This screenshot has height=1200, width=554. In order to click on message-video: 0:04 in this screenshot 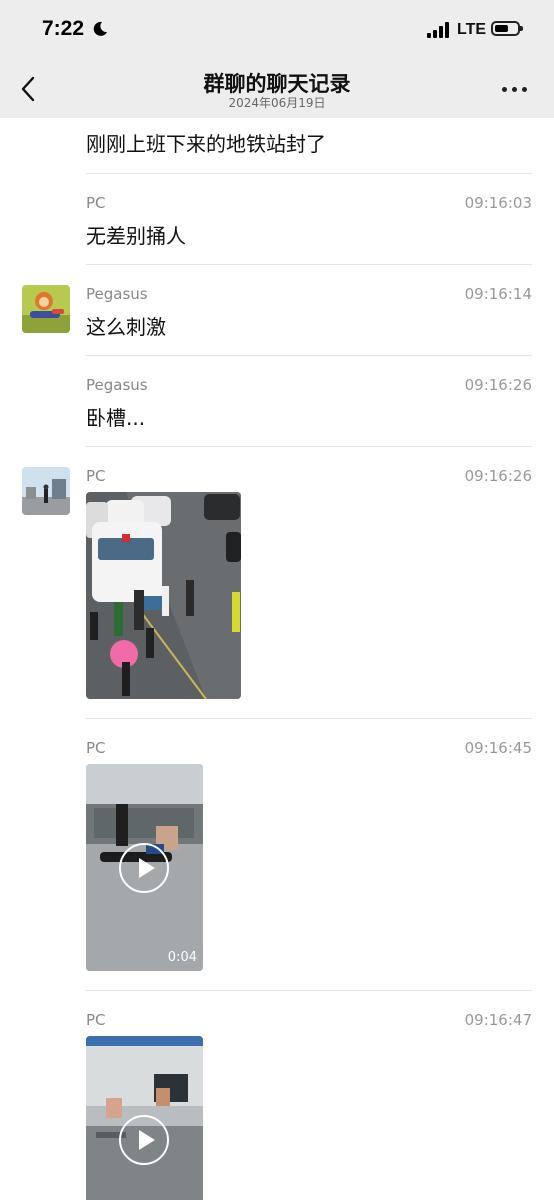, I will do `click(144, 867)`.